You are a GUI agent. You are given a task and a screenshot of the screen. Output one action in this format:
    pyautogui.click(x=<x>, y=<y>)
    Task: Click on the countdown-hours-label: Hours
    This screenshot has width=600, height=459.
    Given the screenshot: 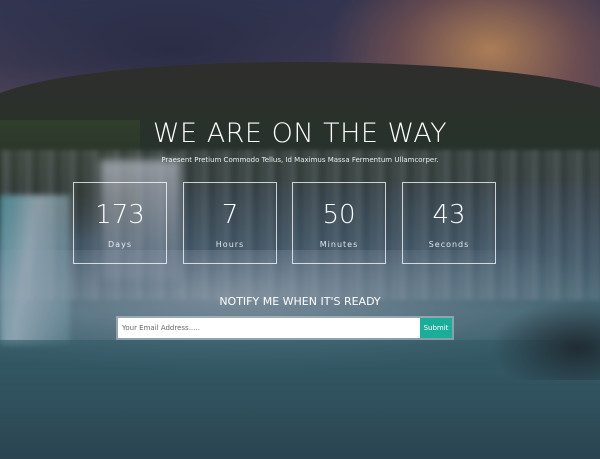 What is the action you would take?
    pyautogui.click(x=230, y=244)
    